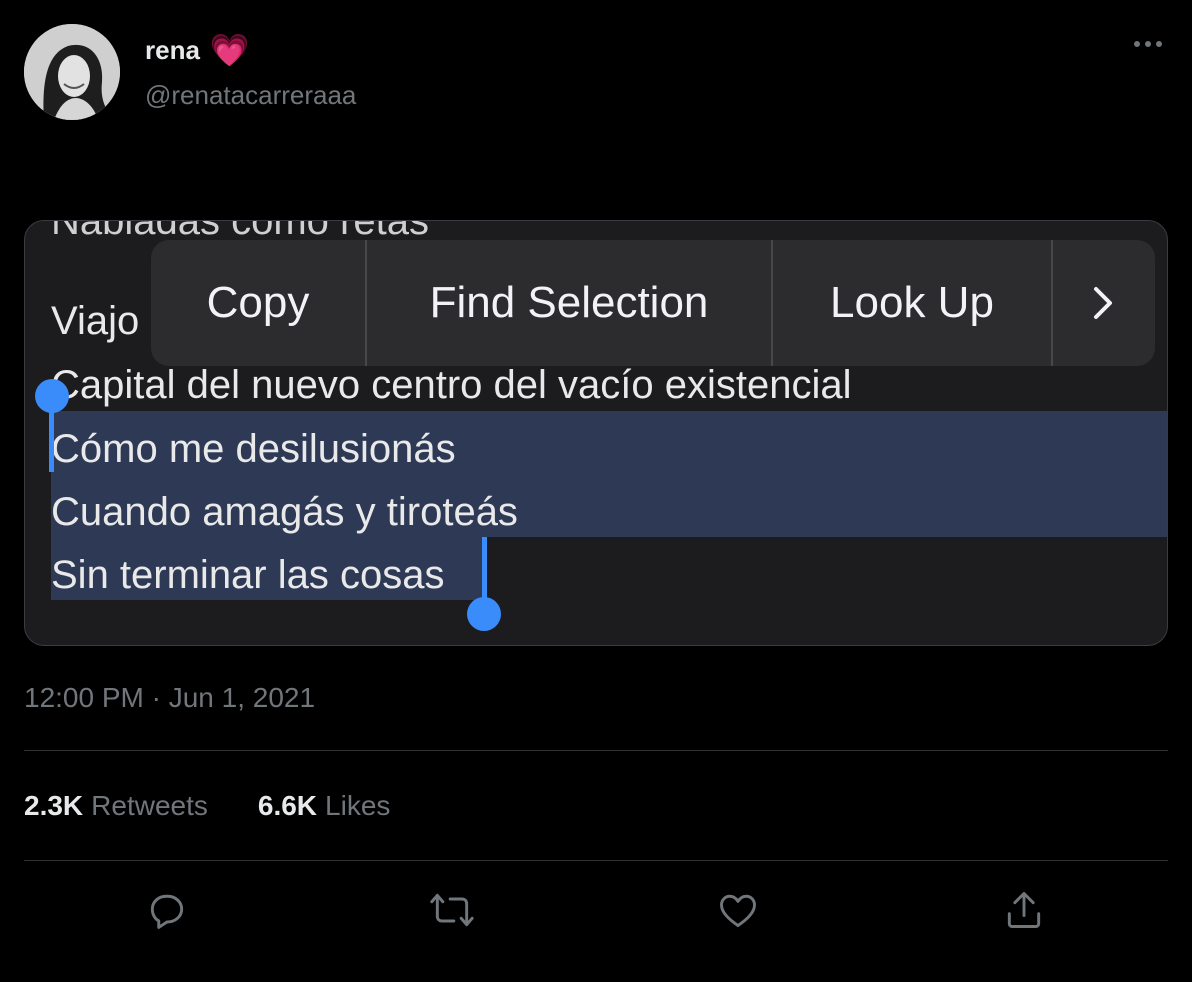 The width and height of the screenshot is (1192, 982). Describe the element at coordinates (523, 355) in the screenshot. I see `context-menu-pointer` at that location.